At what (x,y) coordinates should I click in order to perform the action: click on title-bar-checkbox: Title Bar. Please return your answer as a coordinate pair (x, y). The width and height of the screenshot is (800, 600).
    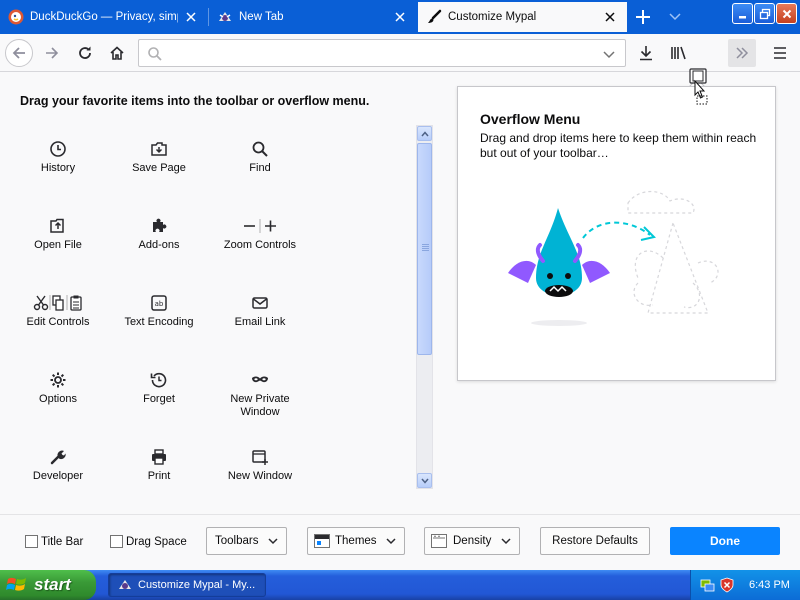
    Looking at the image, I should click on (54, 541).